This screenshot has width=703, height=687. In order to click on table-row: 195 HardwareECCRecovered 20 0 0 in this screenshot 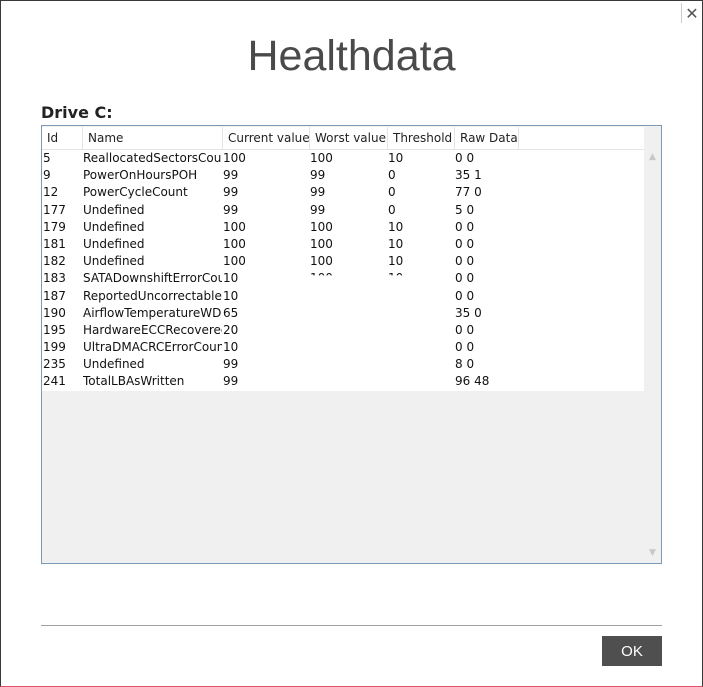, I will do `click(343, 330)`.